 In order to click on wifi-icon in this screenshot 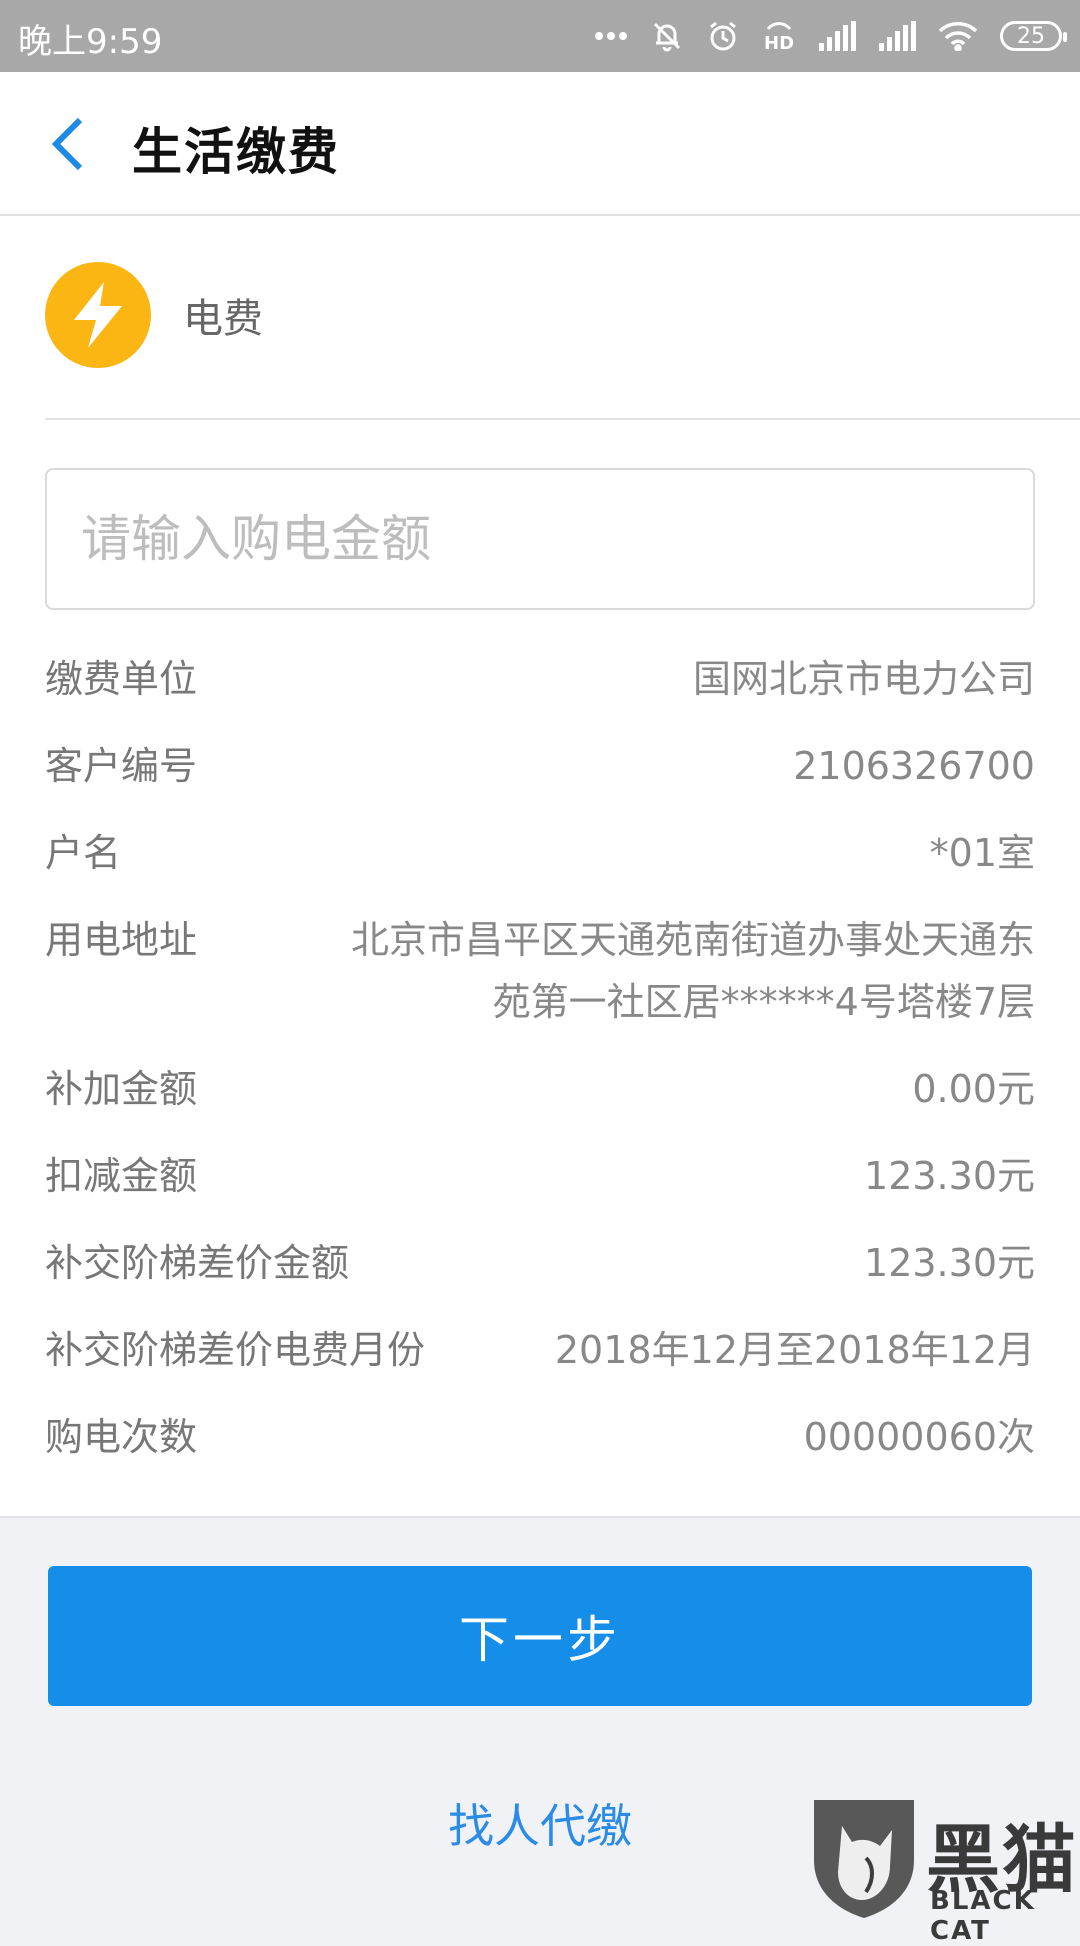, I will do `click(958, 36)`.